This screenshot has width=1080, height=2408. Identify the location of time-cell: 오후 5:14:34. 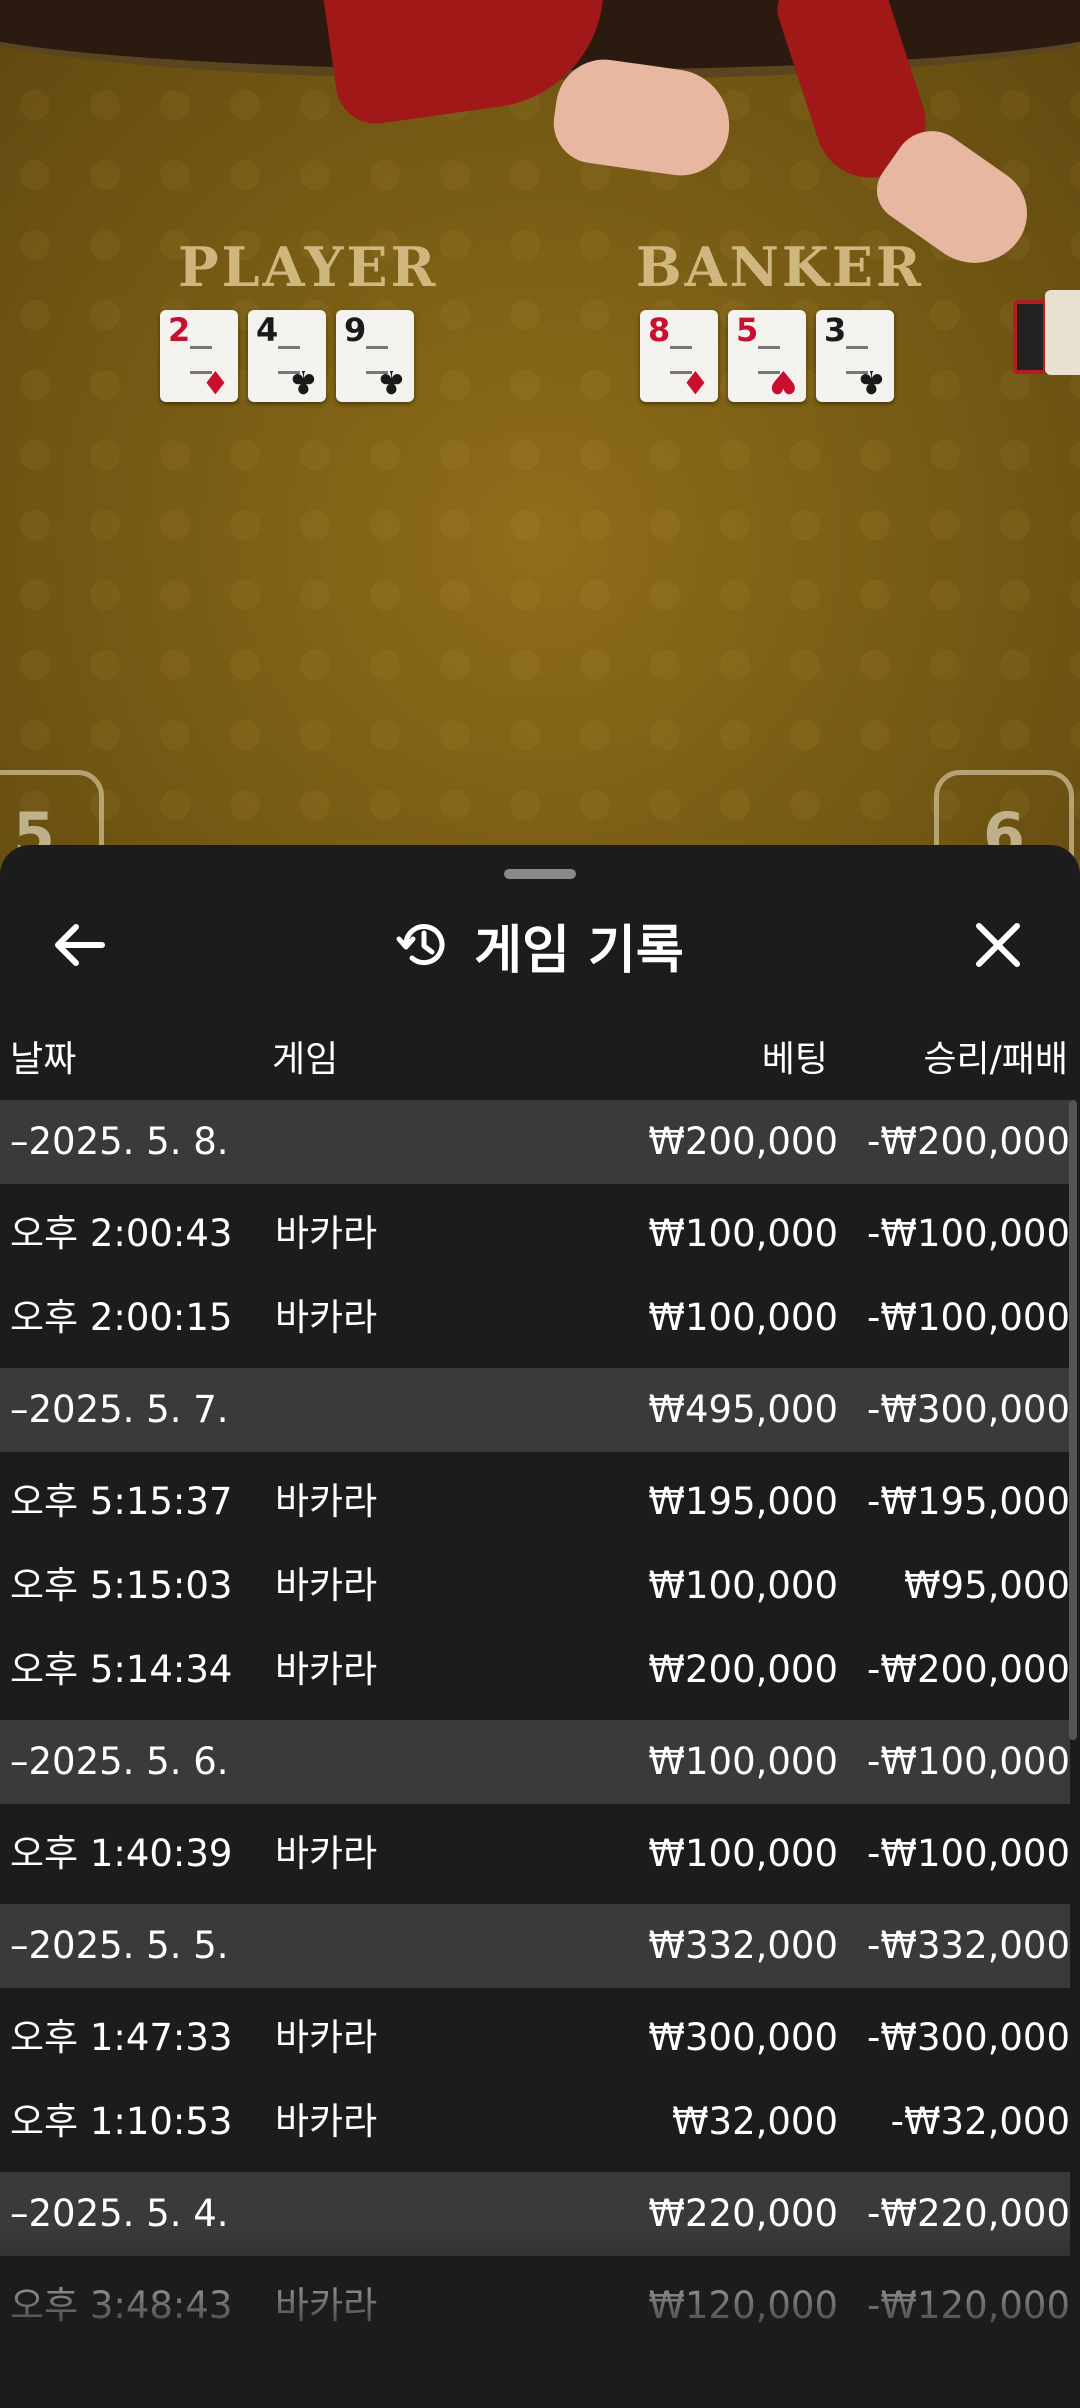
(121, 1669).